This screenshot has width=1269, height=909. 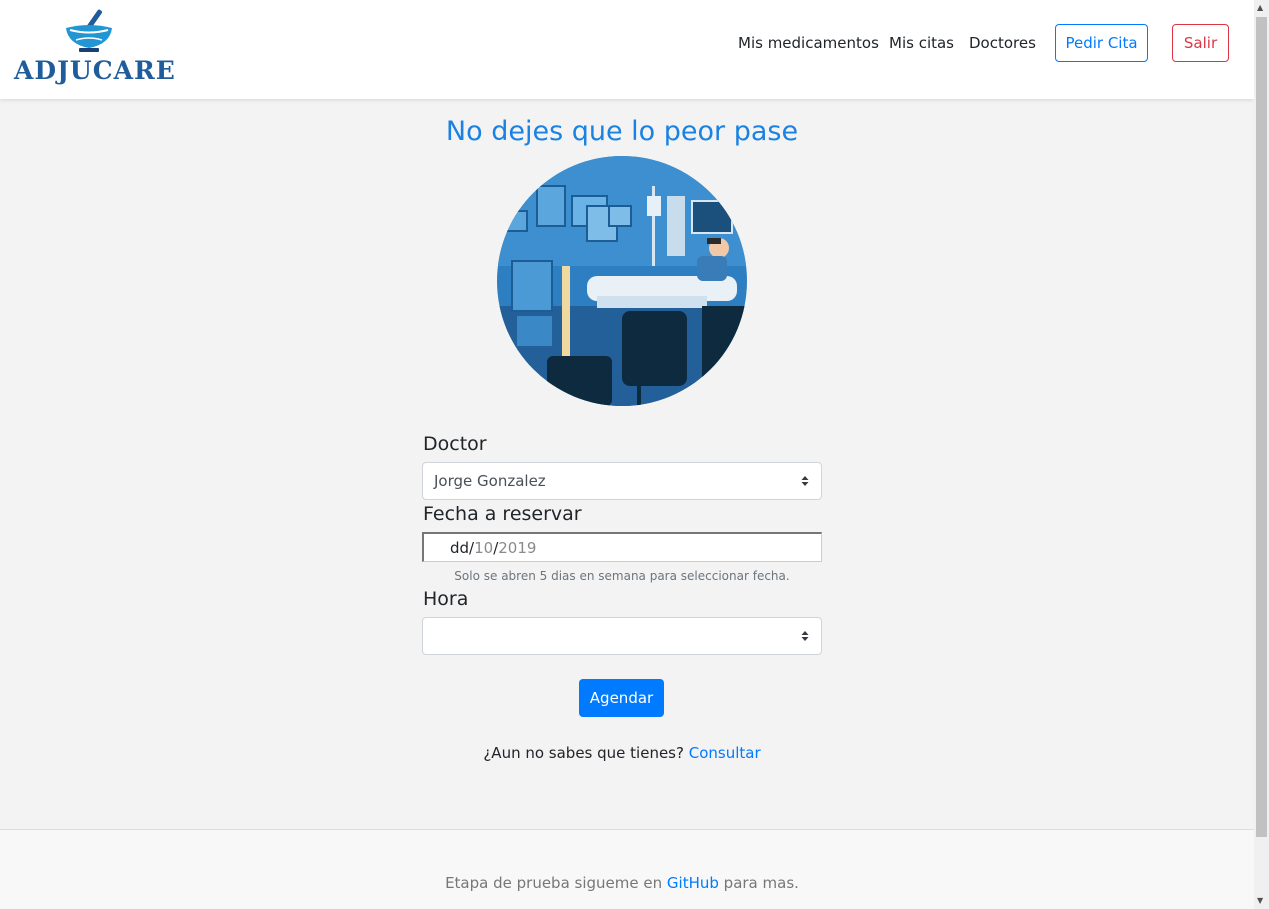 What do you see at coordinates (502, 514) in the screenshot?
I see `fecha-label: Fecha a reservar` at bounding box center [502, 514].